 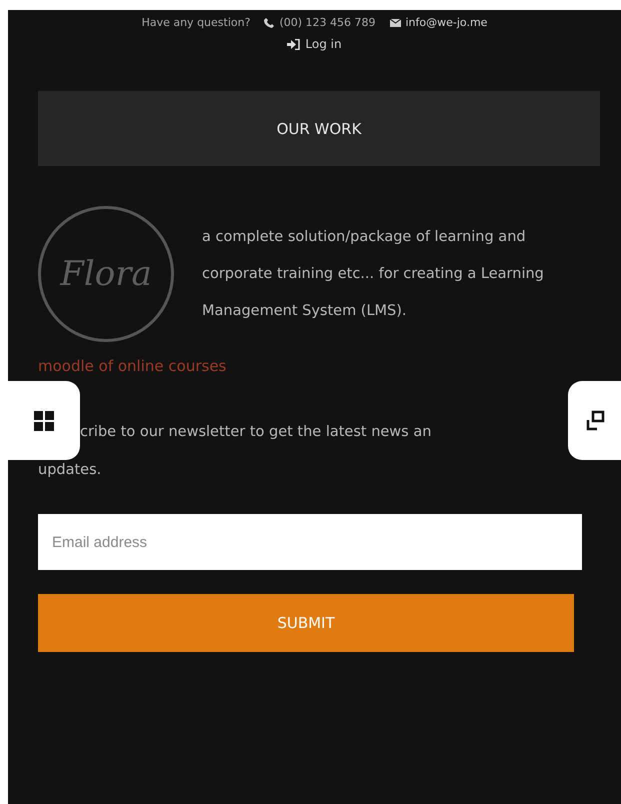 I want to click on section-heading: OUR WORK, so click(x=319, y=128).